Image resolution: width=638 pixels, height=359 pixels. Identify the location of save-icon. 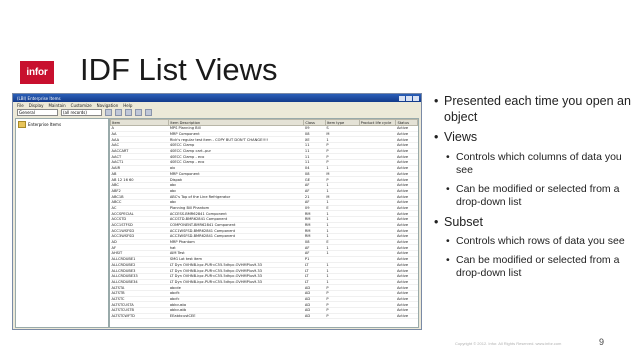
(118, 112).